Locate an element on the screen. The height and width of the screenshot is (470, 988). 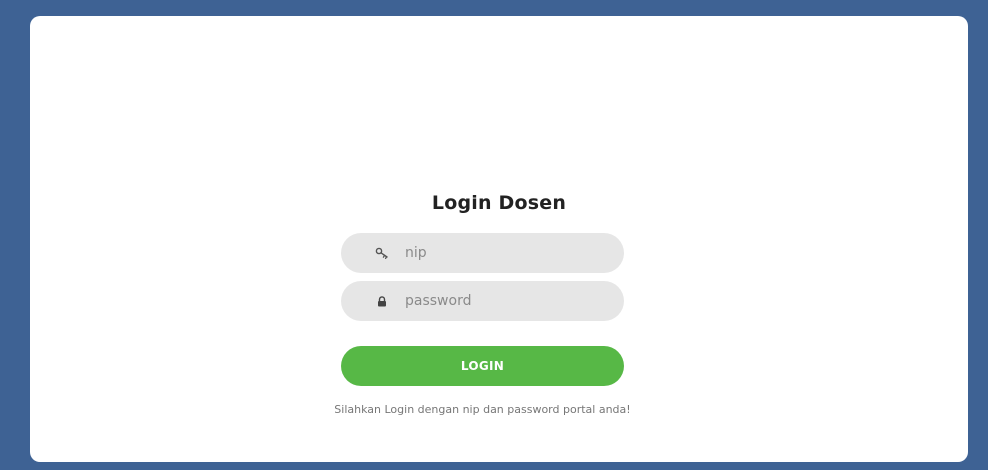
password-input is located at coordinates (505, 301).